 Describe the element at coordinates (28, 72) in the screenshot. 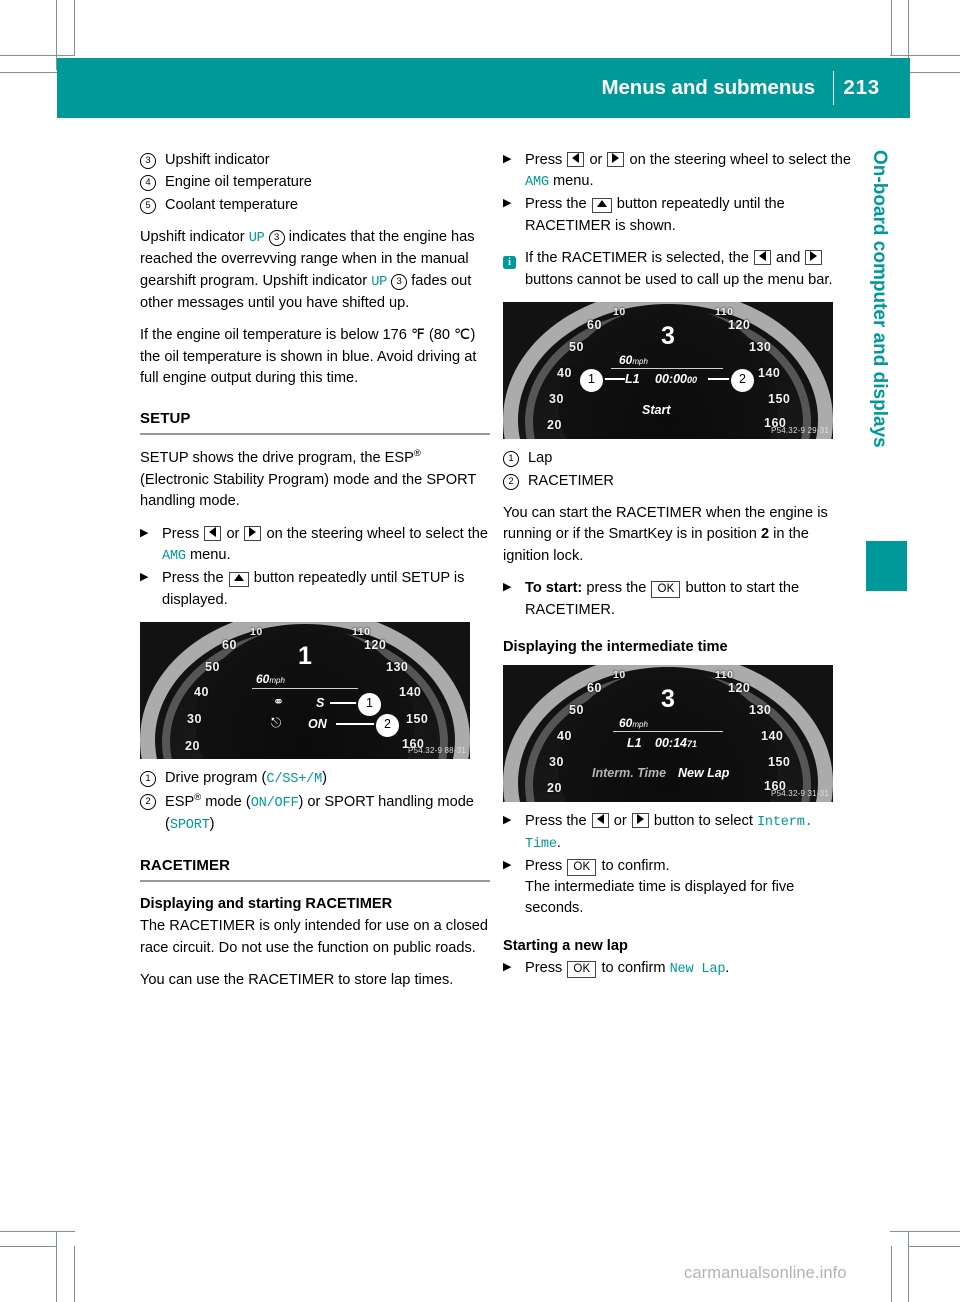

I see `crop-mark-top-left-horizontal-inner` at that location.